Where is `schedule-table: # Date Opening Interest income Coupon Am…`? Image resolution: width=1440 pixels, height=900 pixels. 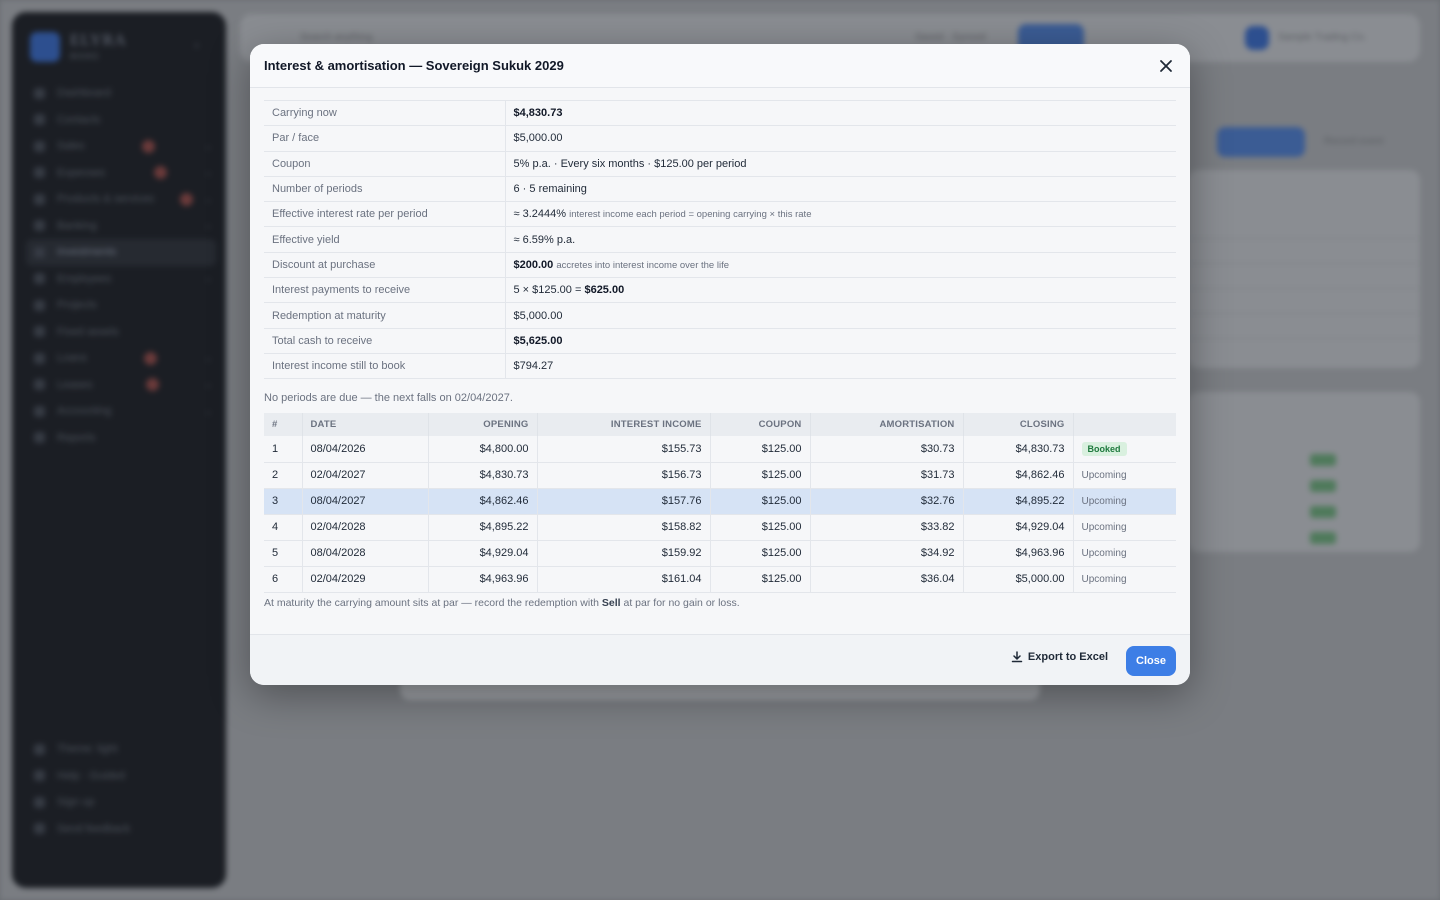
schedule-table: # Date Opening Interest income Coupon Am… is located at coordinates (720, 503).